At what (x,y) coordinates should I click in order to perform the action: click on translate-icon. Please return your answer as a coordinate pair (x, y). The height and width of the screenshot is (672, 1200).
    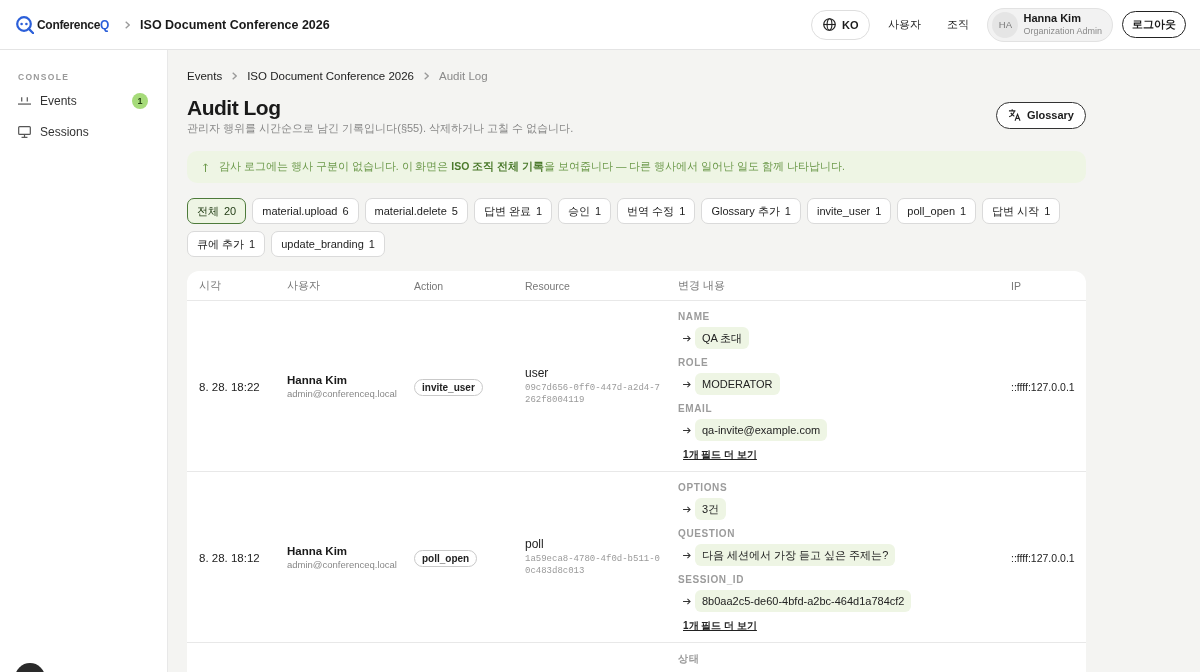
    Looking at the image, I should click on (1014, 115).